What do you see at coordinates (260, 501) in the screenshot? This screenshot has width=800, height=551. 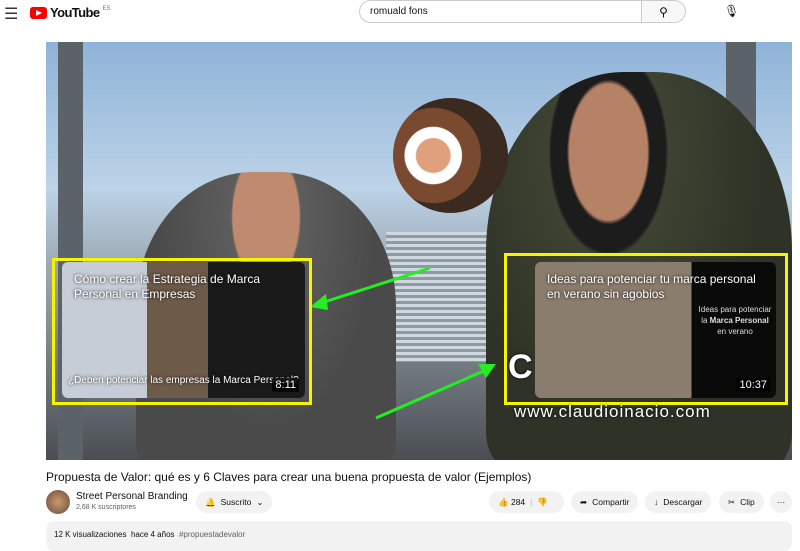 I see `chevron-down-icon: ⌄` at bounding box center [260, 501].